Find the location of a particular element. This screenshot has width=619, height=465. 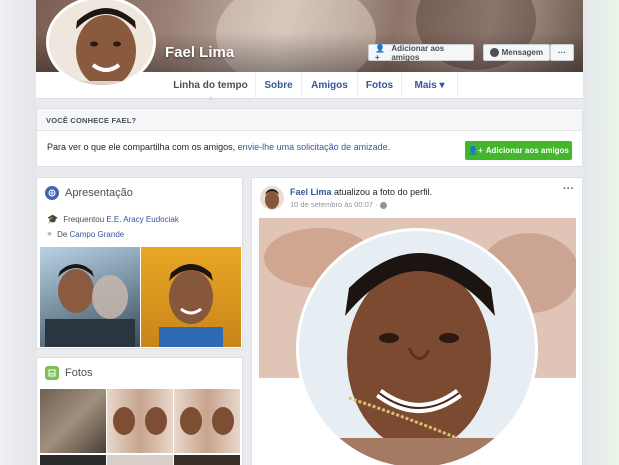

photos-icon is located at coordinates (52, 373).